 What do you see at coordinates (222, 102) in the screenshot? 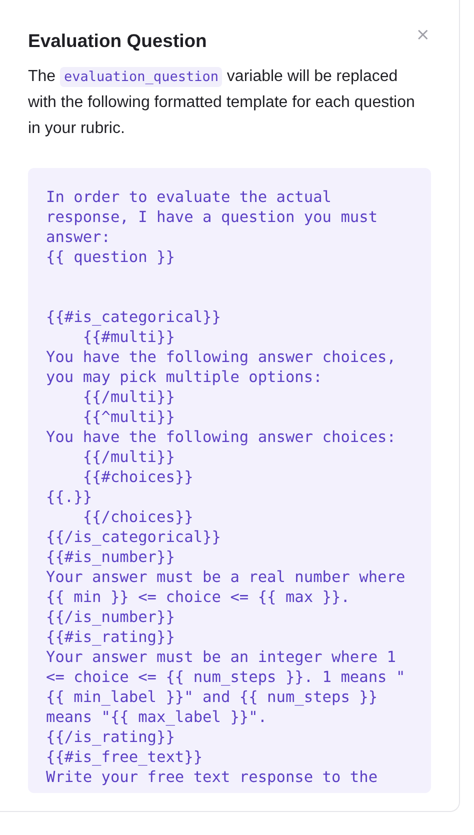
I see `description-text: The evaluation_question variable will be replaced with the following formatted template for each question in your rubric.` at bounding box center [222, 102].